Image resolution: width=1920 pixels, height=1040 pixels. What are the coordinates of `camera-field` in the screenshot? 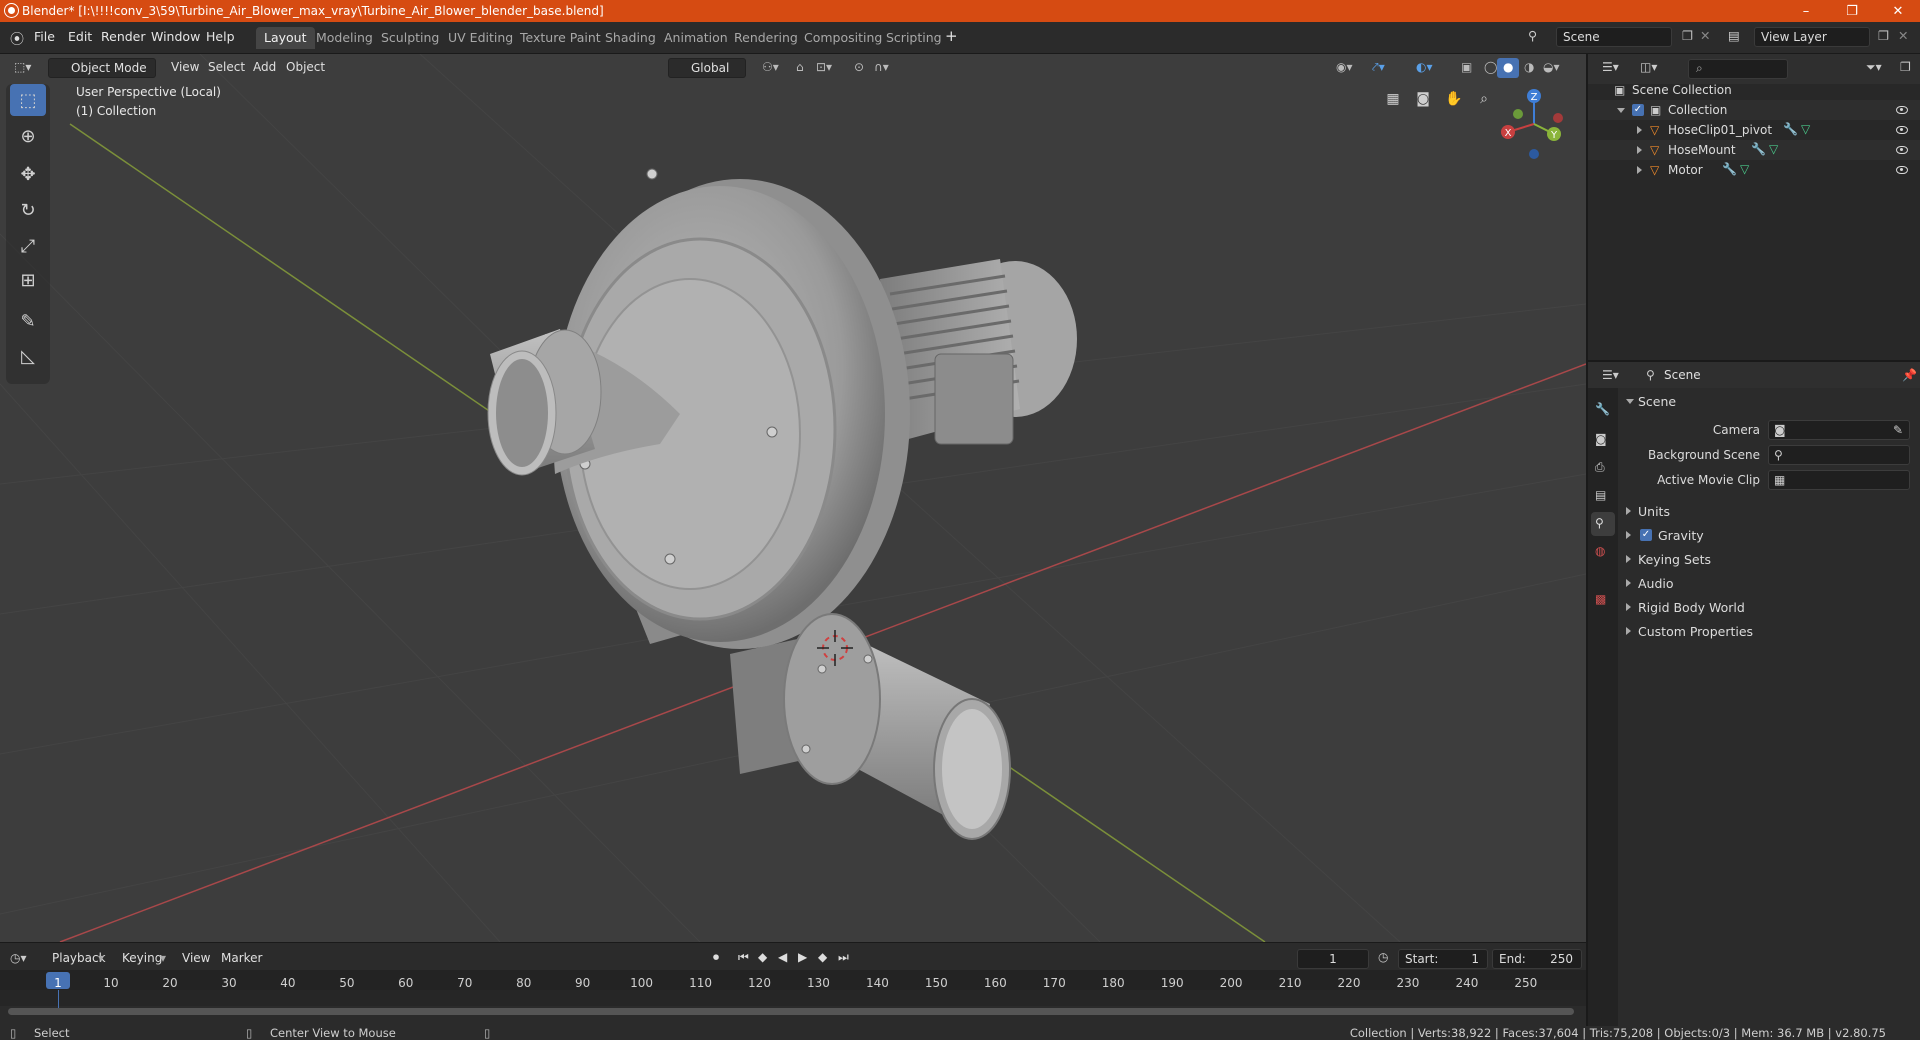 It's located at (1839, 430).